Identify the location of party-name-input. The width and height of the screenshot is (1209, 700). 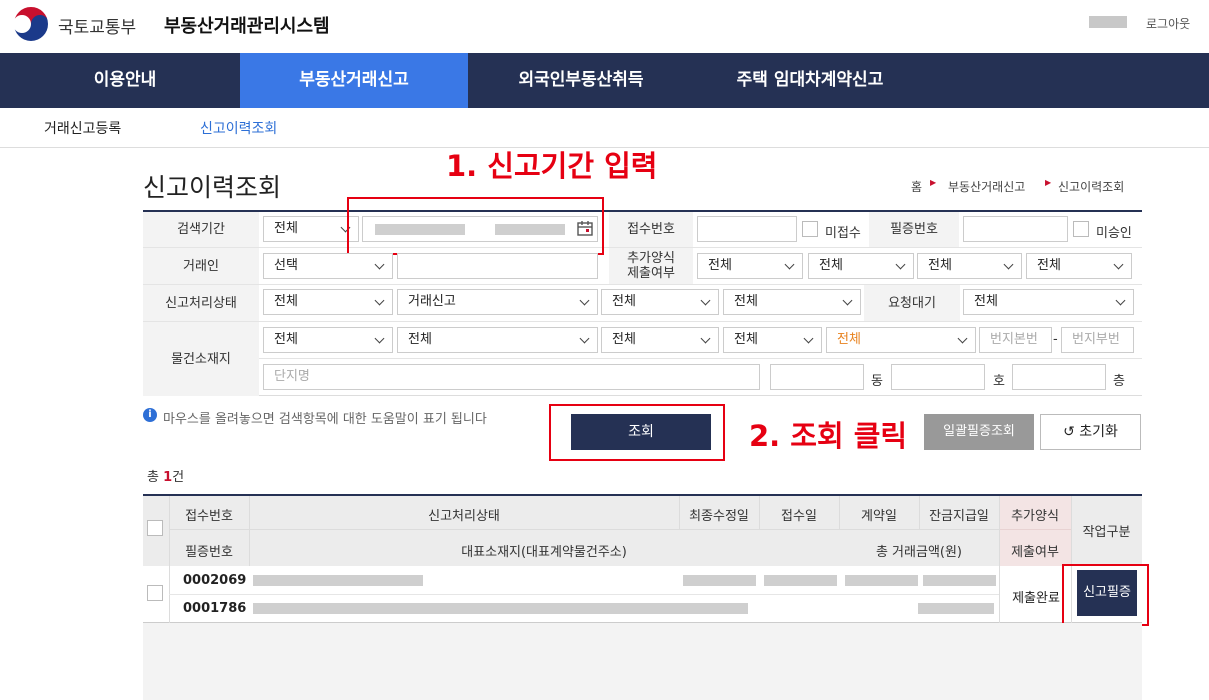
(497, 266).